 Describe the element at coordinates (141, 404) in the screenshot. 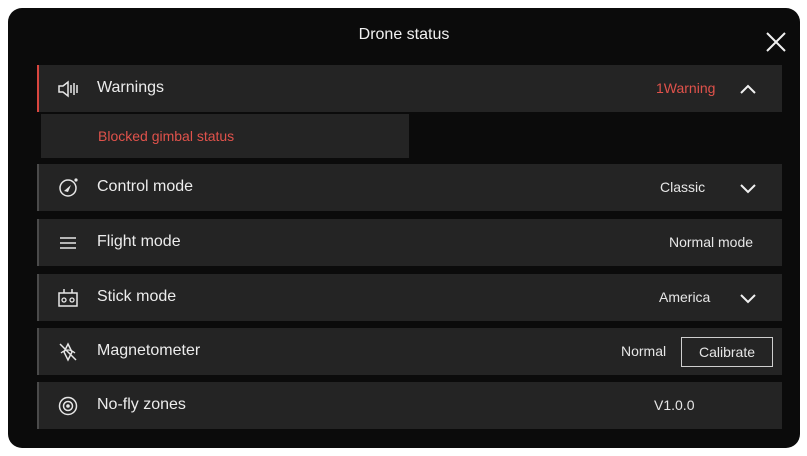

I see `no-fly-zones-label: No-fly zones` at that location.